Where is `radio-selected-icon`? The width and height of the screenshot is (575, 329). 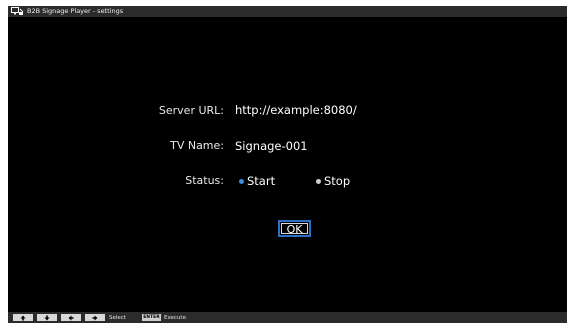
radio-selected-icon is located at coordinates (241, 181).